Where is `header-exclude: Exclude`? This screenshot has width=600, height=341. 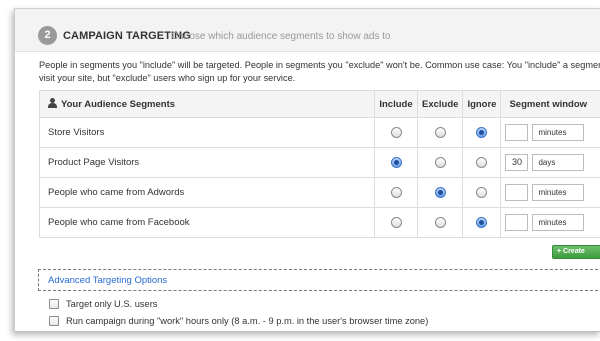 header-exclude: Exclude is located at coordinates (440, 104).